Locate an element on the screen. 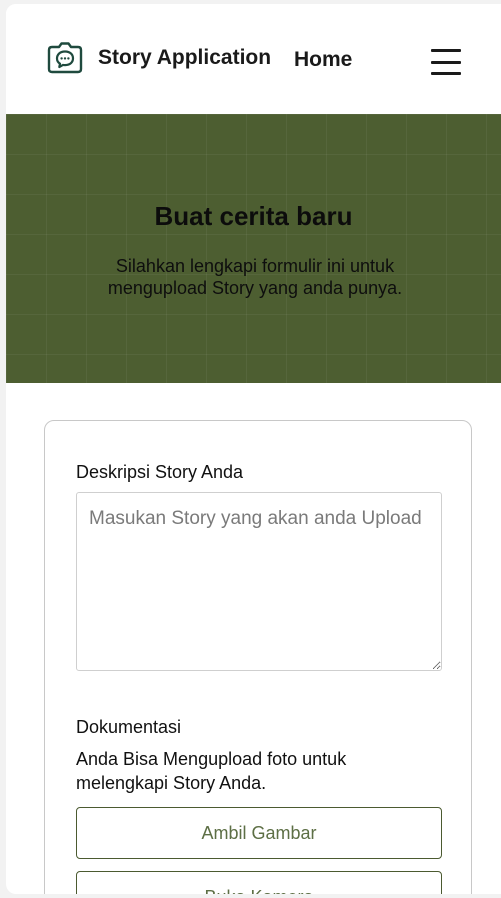 The image size is (501, 898). camera-chat-icon is located at coordinates (65, 58).